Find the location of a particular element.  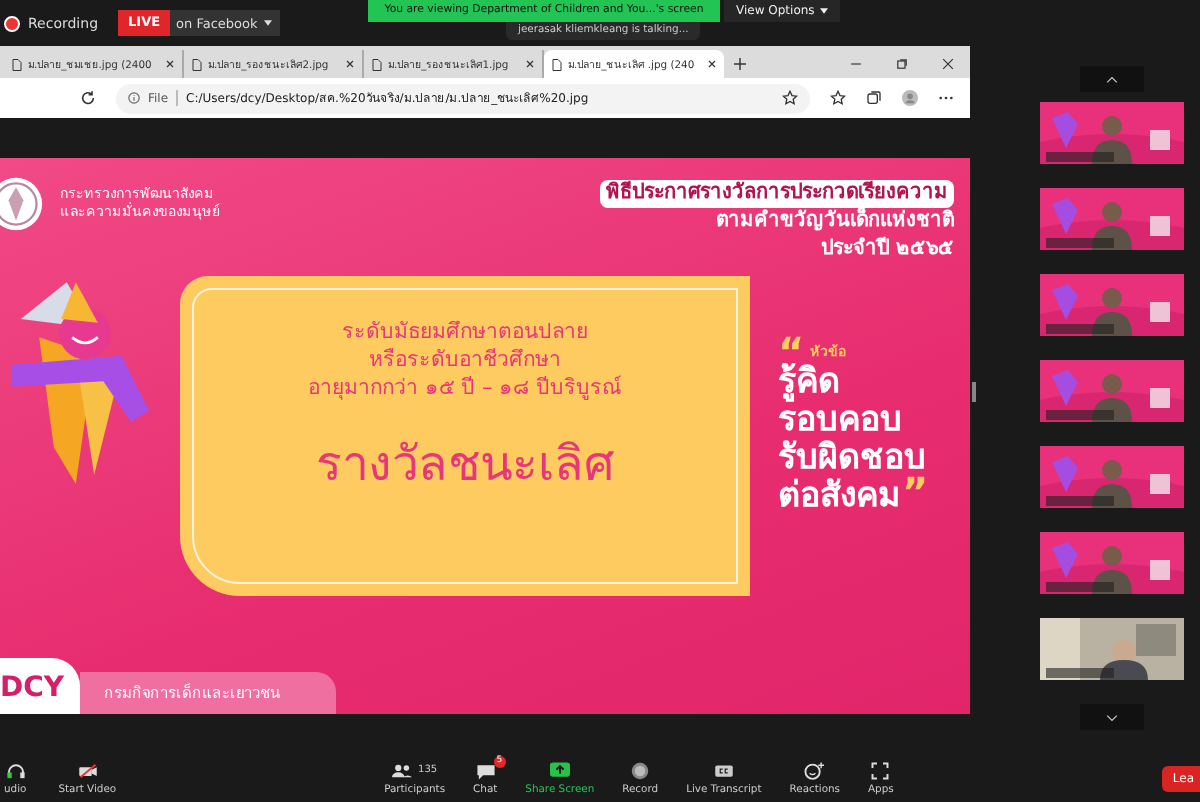

people-icon is located at coordinates (402, 770).